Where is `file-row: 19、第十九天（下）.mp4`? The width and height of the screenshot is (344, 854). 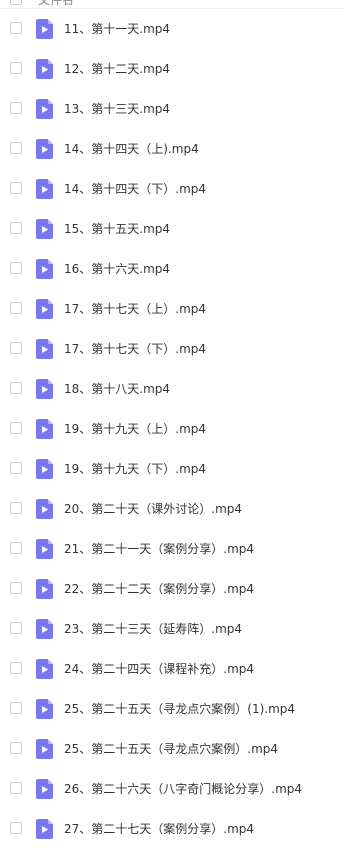
file-row: 19、第十九天（下）.mp4 is located at coordinates (172, 469).